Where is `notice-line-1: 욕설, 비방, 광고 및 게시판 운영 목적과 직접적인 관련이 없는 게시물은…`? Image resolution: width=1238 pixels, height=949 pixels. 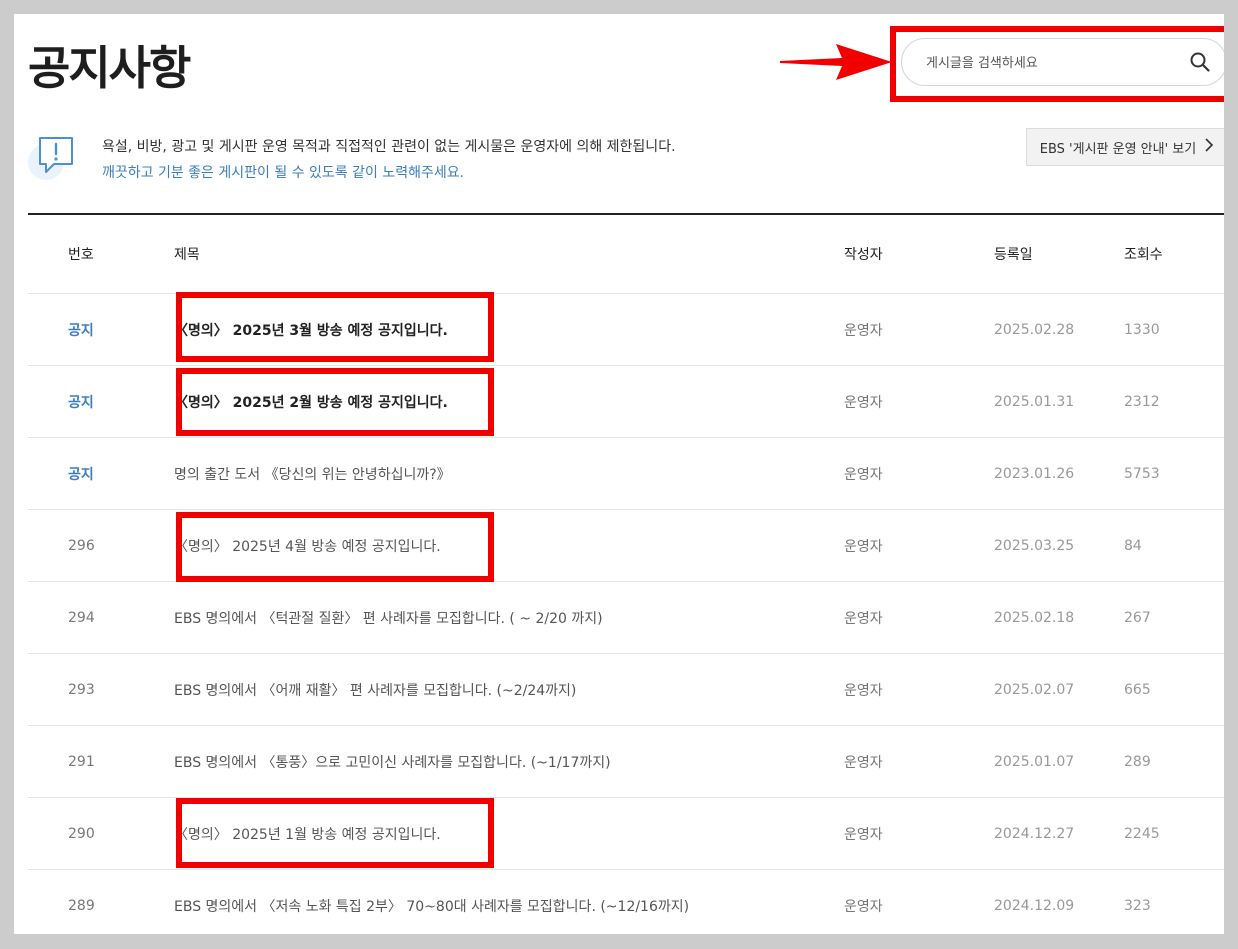
notice-line-1: 욕설, 비방, 광고 및 게시판 운영 목적과 직접적인 관련이 없는 게시물은… is located at coordinates (389, 147).